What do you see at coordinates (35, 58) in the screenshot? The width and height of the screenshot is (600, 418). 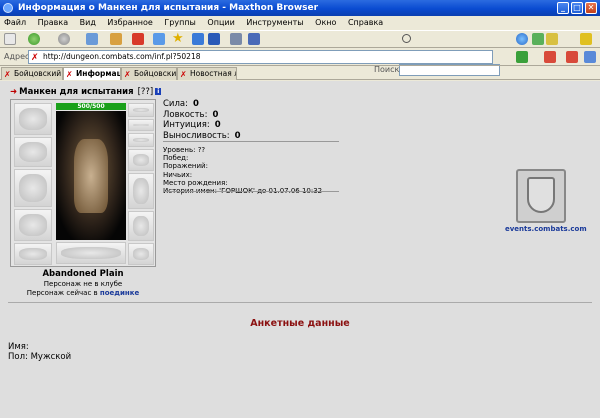 I see `site-favicon: ✗` at bounding box center [35, 58].